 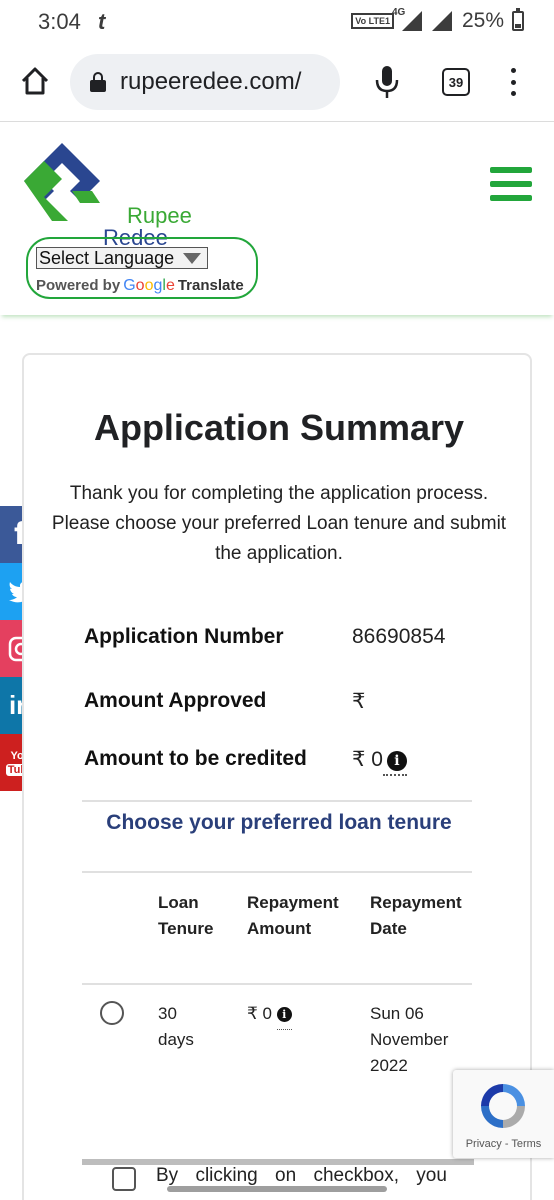 What do you see at coordinates (503, 1144) in the screenshot?
I see `recaptcha-links: Privacy - Terms` at bounding box center [503, 1144].